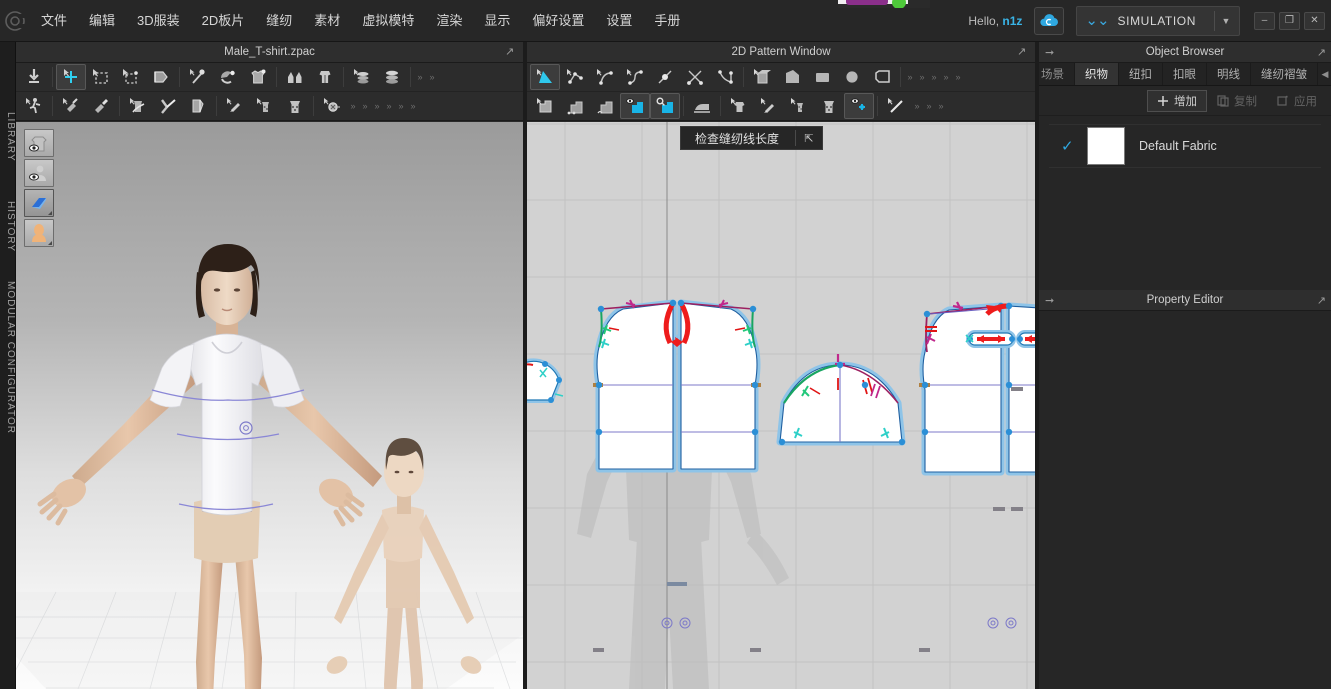  What do you see at coordinates (545, 106) in the screenshot?
I see `tool-2d-sew-segment` at bounding box center [545, 106].